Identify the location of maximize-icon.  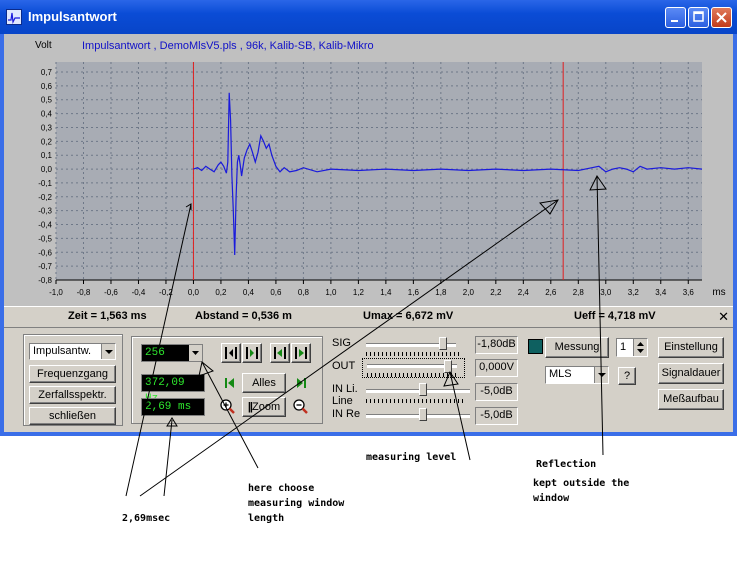
(698, 16).